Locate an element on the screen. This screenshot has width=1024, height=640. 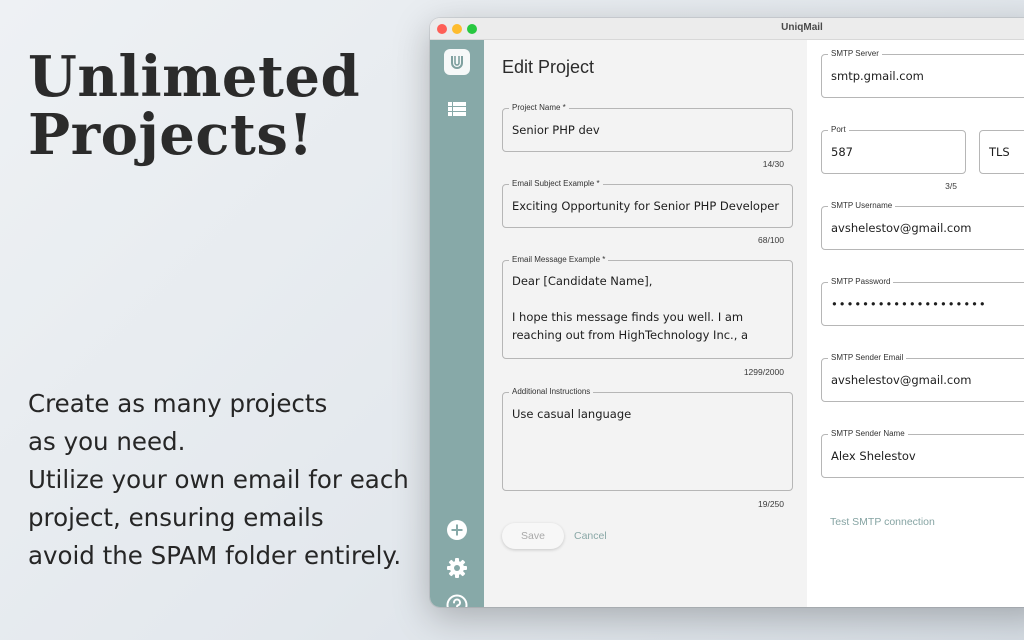
app-logo-icon is located at coordinates (457, 62).